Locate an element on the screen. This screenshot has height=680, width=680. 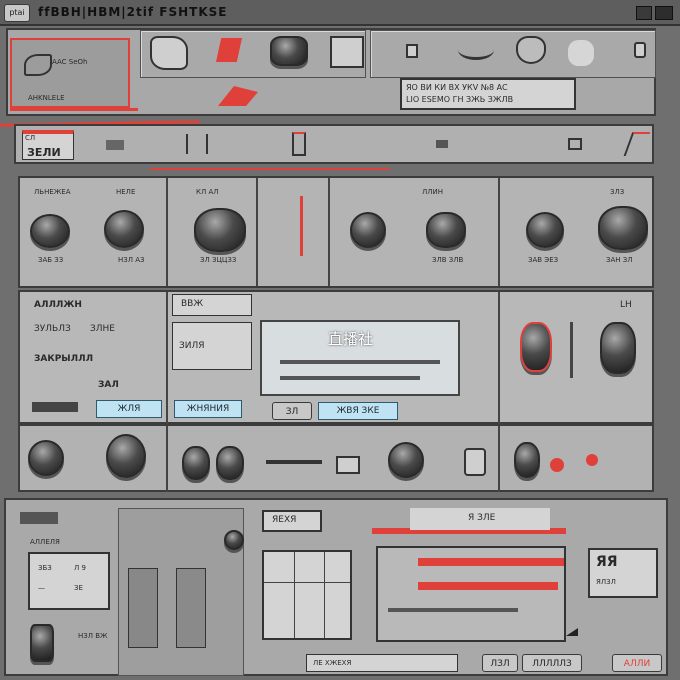
window-title: ffBBH|HBM|2tif FSHTKSE is located at coordinates (133, 12).